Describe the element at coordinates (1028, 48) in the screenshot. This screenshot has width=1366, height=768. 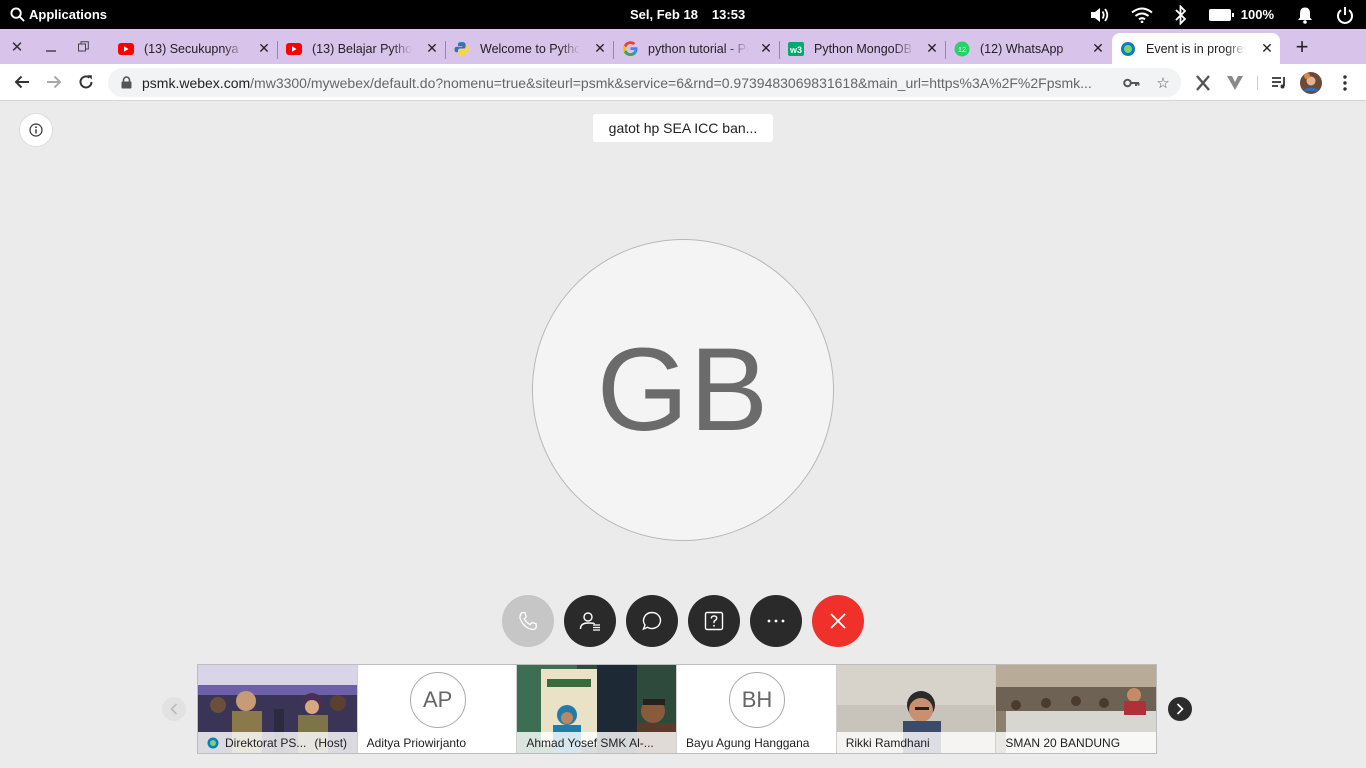
I see `tab-whatsapp: 12 (12) WhatsApp ✕` at that location.